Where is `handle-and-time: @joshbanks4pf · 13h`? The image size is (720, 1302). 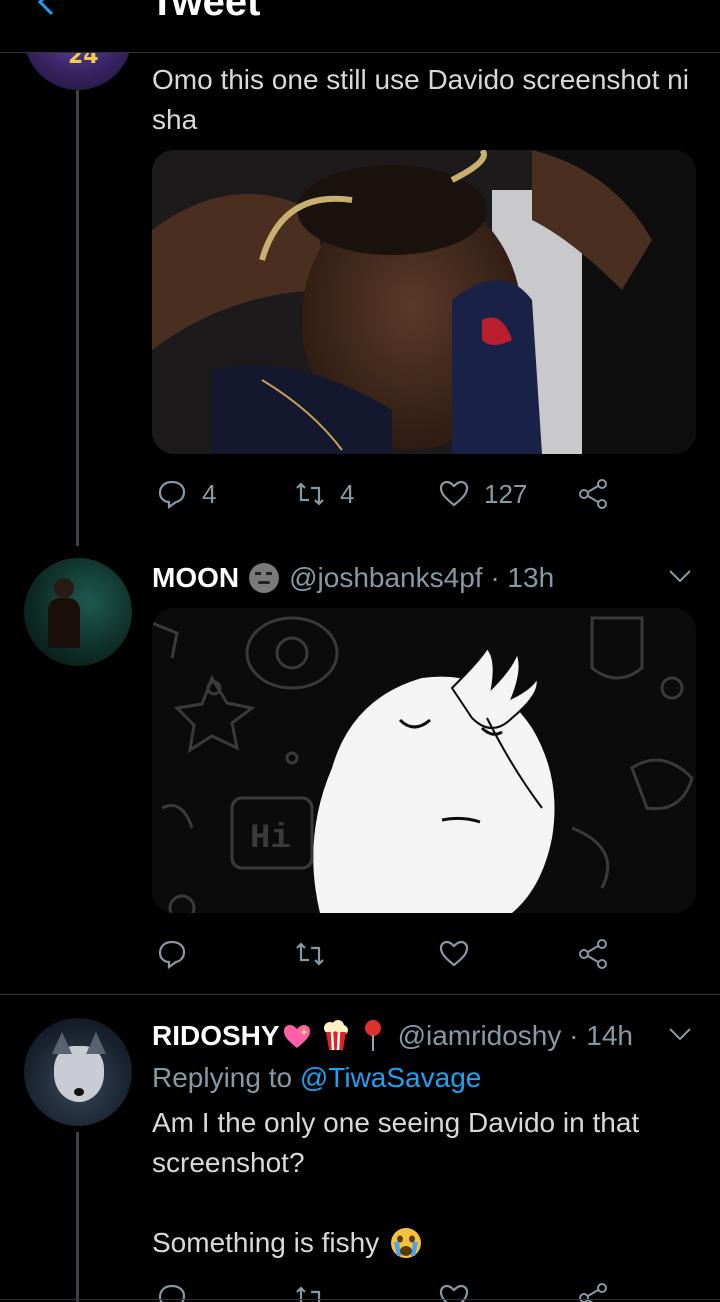
handle-and-time: @joshbanks4pf · 13h is located at coordinates (422, 577).